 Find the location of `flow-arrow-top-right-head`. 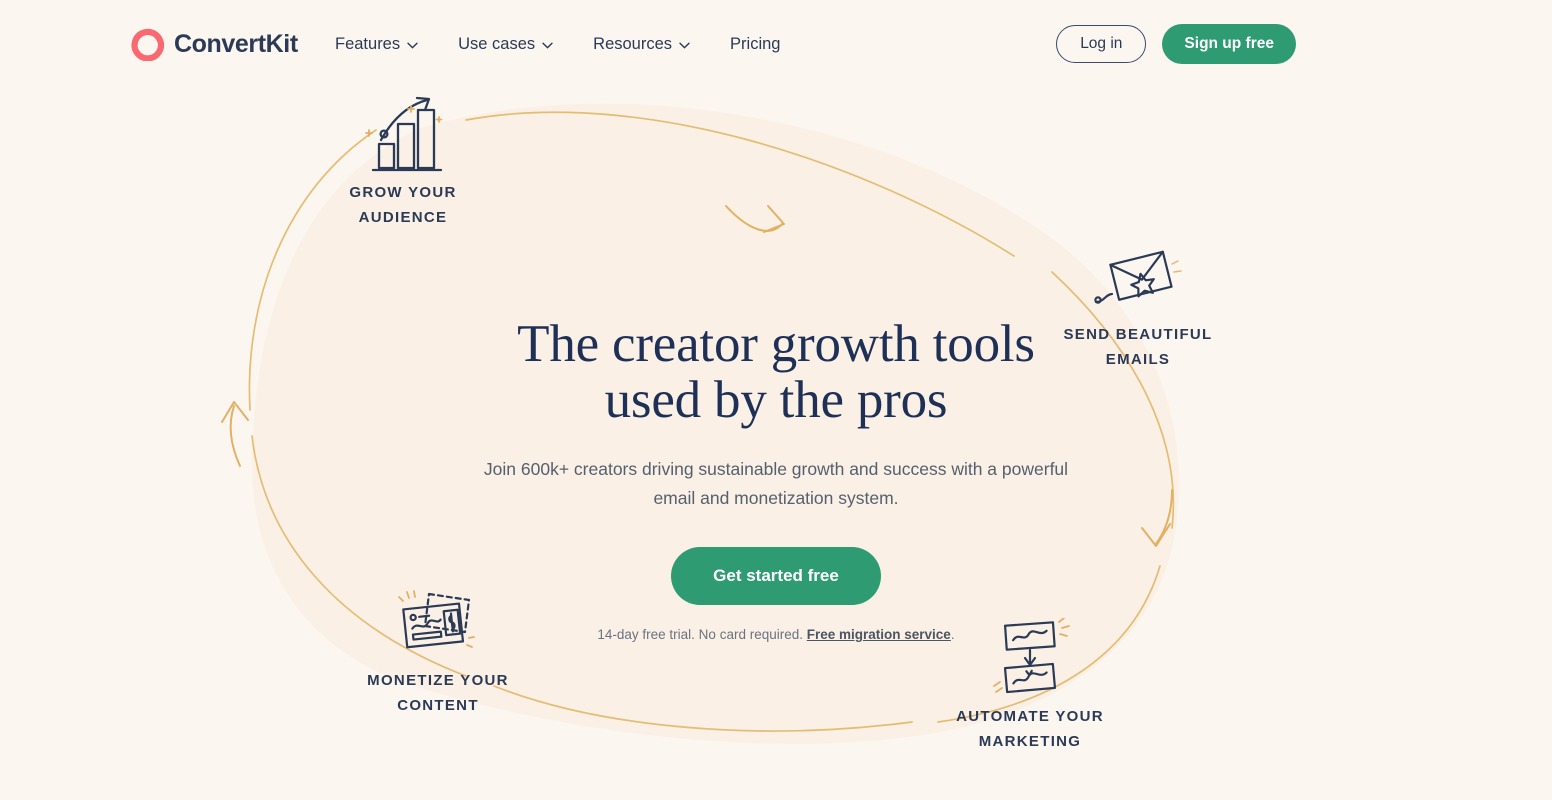

flow-arrow-top-right-head is located at coordinates (774, 219).